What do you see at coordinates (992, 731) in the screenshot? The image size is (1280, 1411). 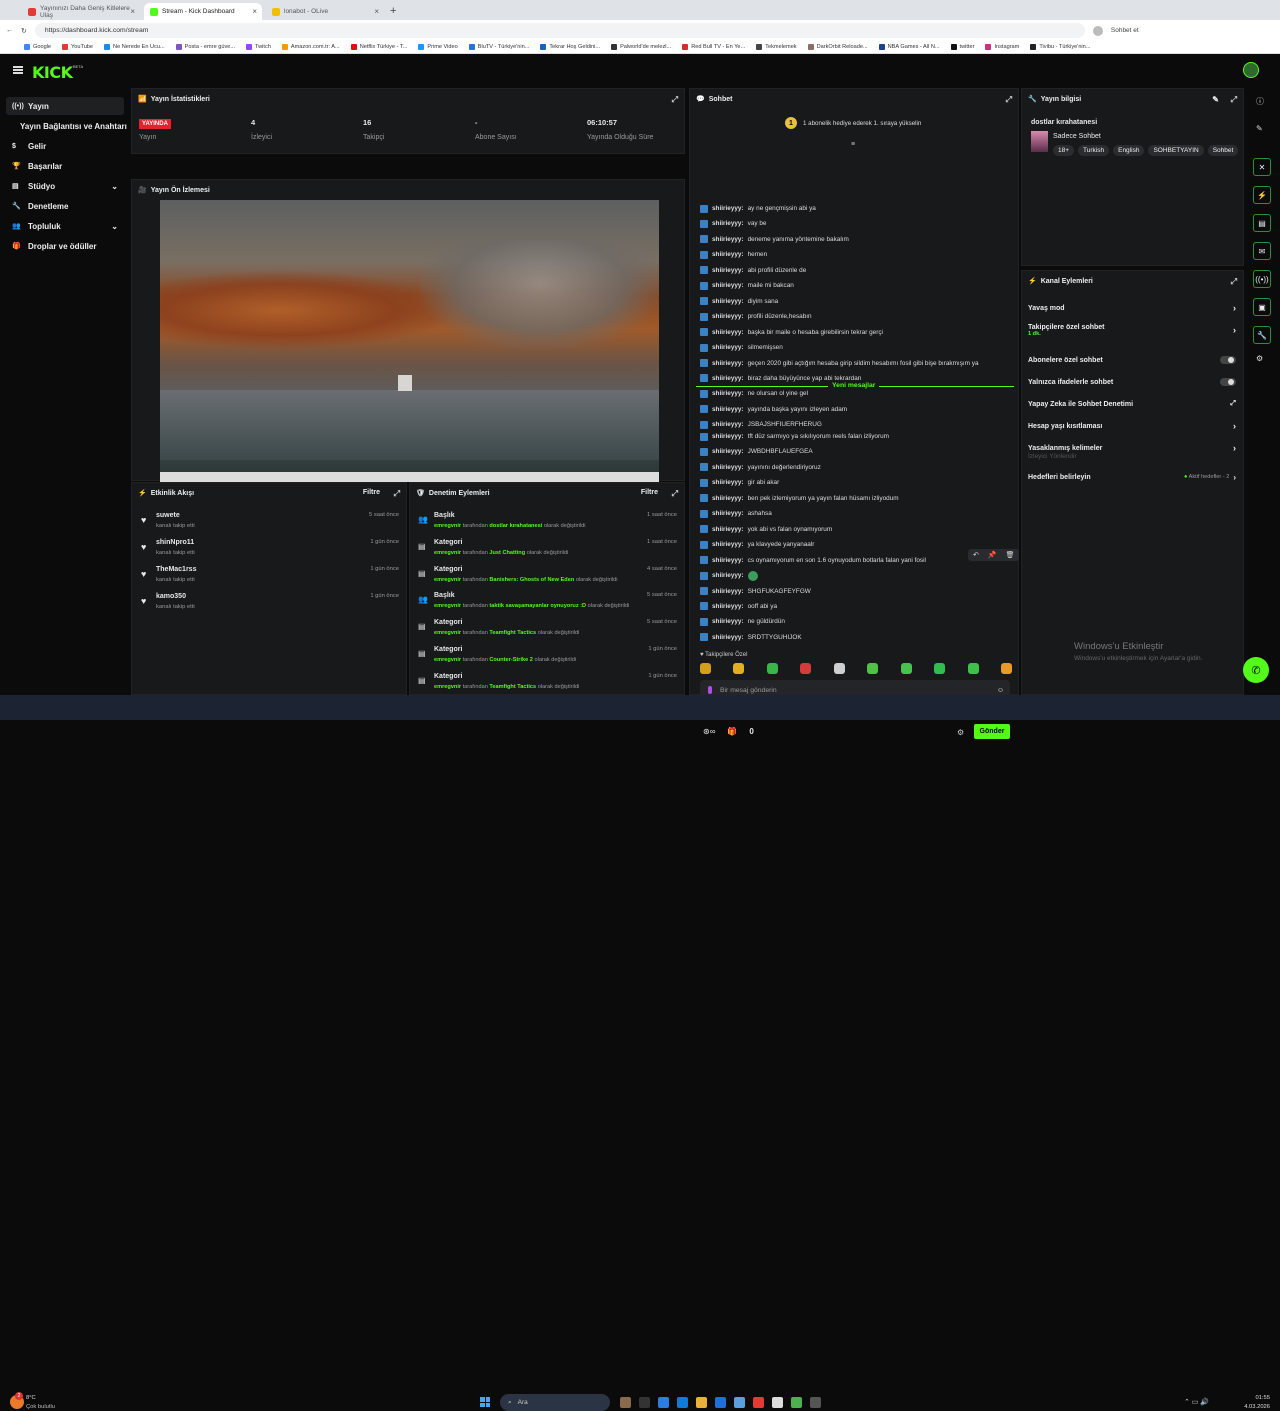 I see `send-button: Gönder` at bounding box center [992, 731].